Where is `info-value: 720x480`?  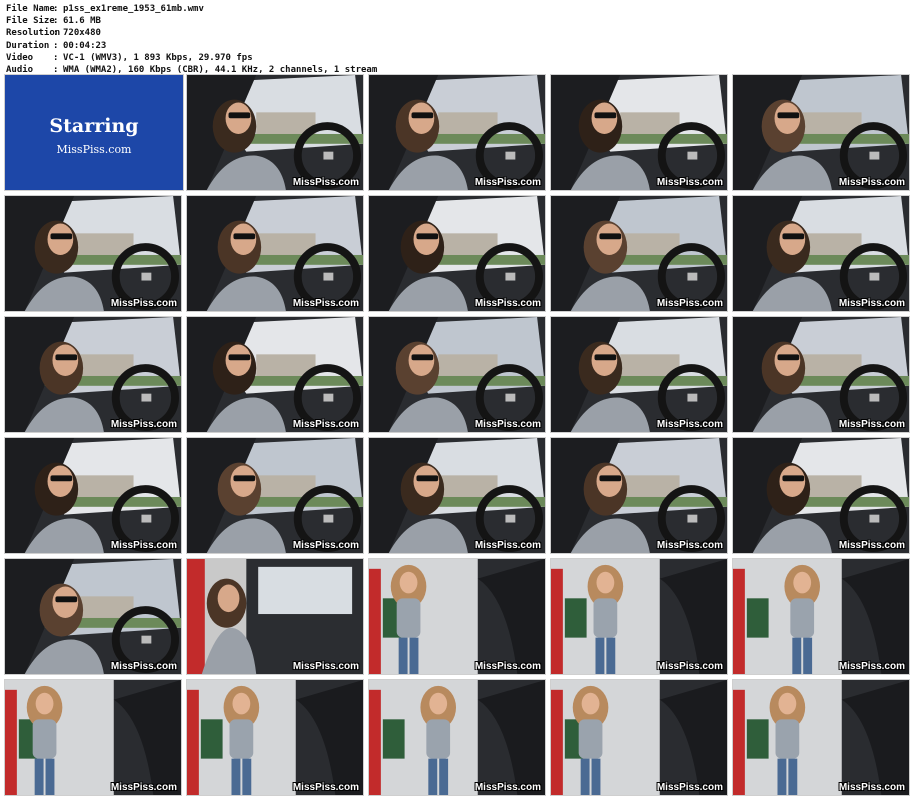
info-value: 720x480 is located at coordinates (82, 33).